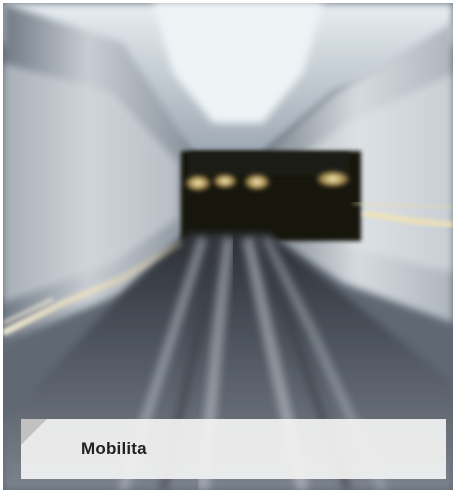 The height and width of the screenshot is (493, 456). What do you see at coordinates (114, 448) in the screenshot?
I see `caption-label: Mobilita` at bounding box center [114, 448].